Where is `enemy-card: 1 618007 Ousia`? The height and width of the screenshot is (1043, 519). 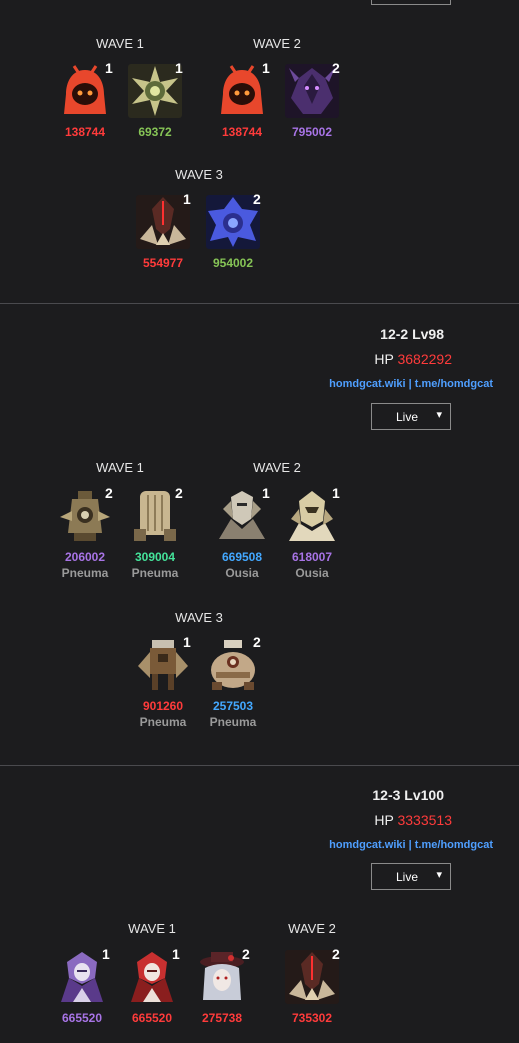 enemy-card: 1 618007 Ousia is located at coordinates (312, 532).